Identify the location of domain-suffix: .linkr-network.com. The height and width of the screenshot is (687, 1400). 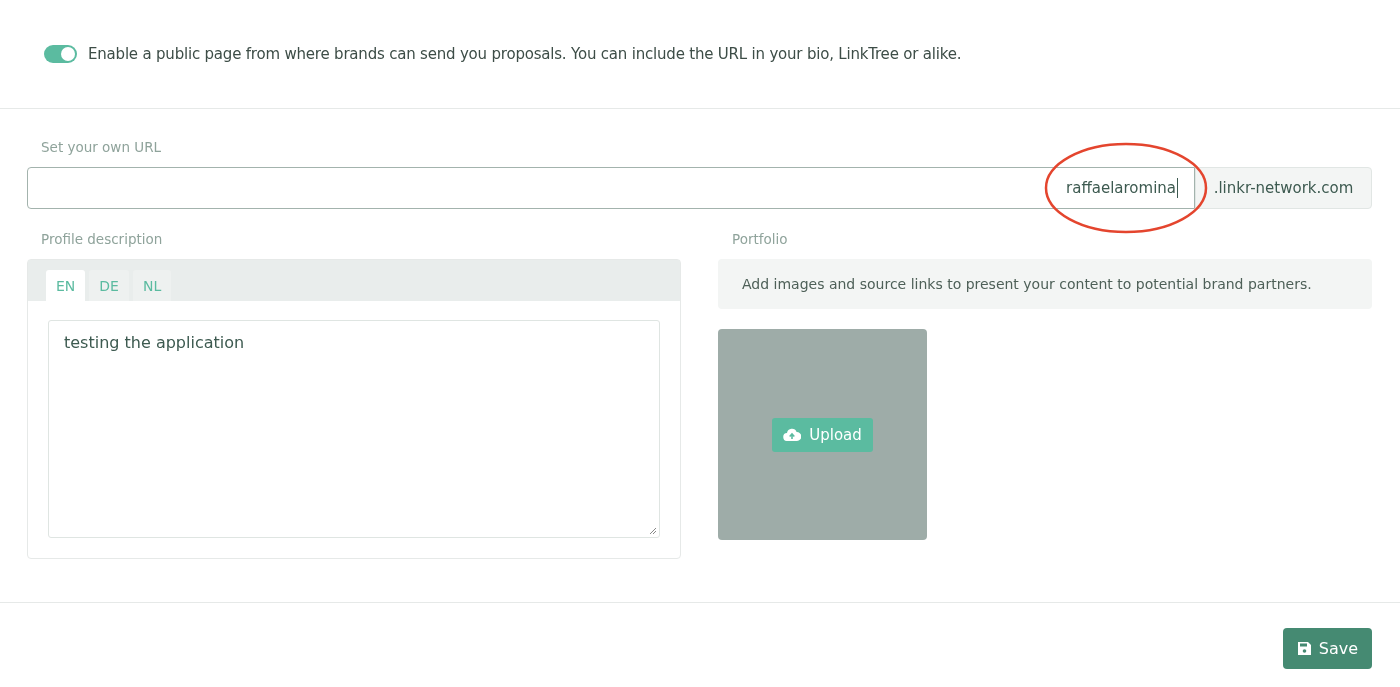
(1283, 188).